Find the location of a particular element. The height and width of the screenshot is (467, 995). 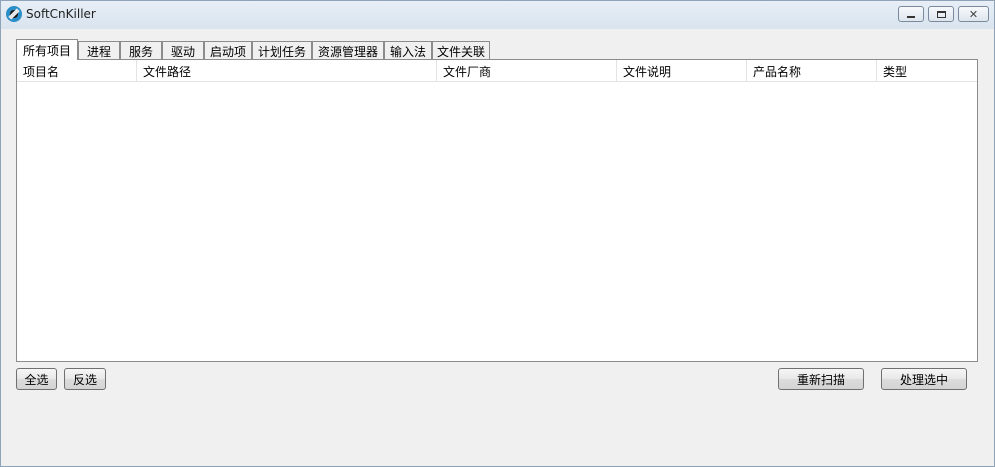

column-header-item-name: 项目名 is located at coordinates (77, 71).